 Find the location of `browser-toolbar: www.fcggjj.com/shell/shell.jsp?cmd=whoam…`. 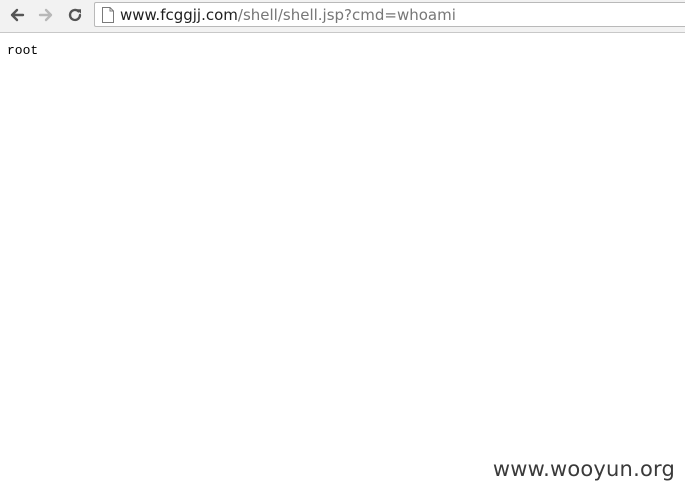

browser-toolbar: www.fcggjj.com/shell/shell.jsp?cmd=whoam… is located at coordinates (342, 16).